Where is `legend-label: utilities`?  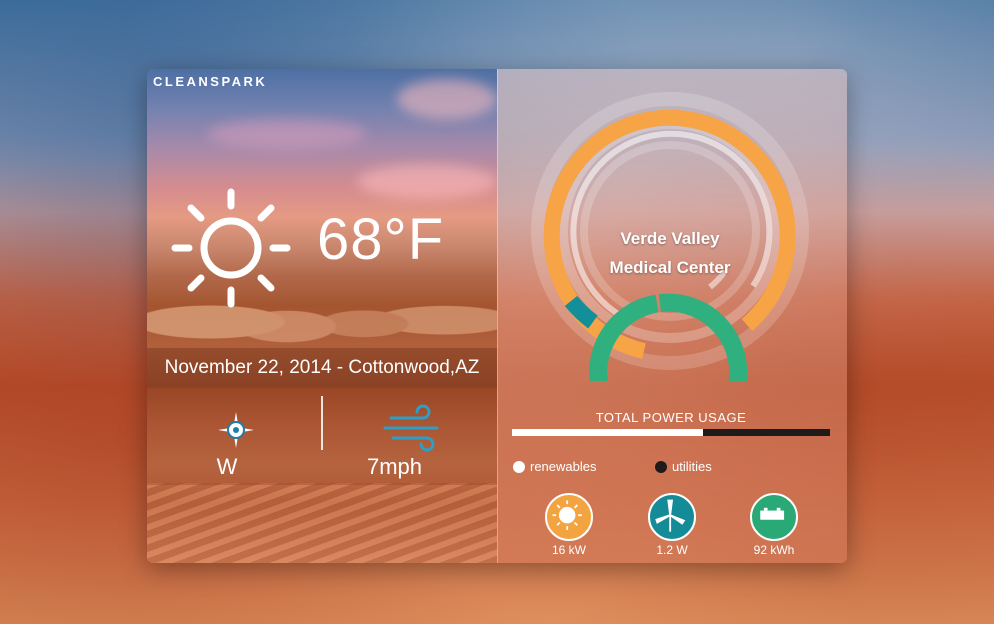
legend-label: utilities is located at coordinates (692, 466).